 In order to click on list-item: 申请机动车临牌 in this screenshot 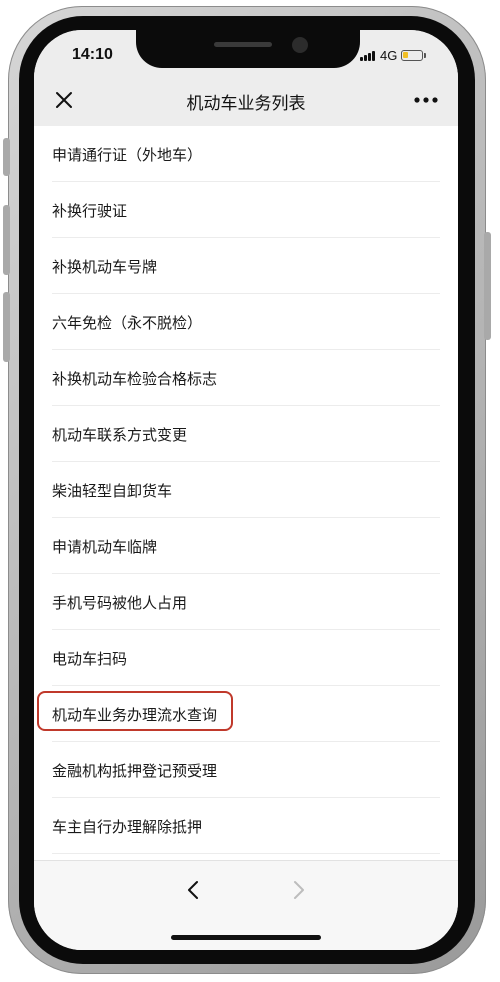, I will do `click(246, 546)`.